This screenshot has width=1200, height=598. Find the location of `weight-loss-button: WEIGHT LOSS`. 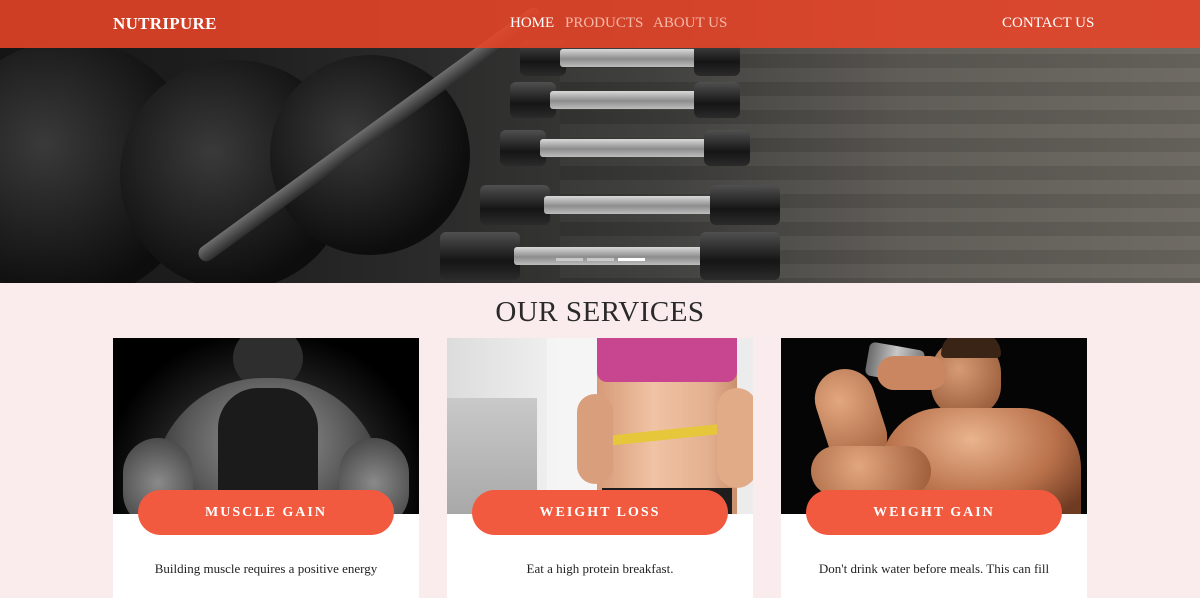

weight-loss-button: WEIGHT LOSS is located at coordinates (600, 512).